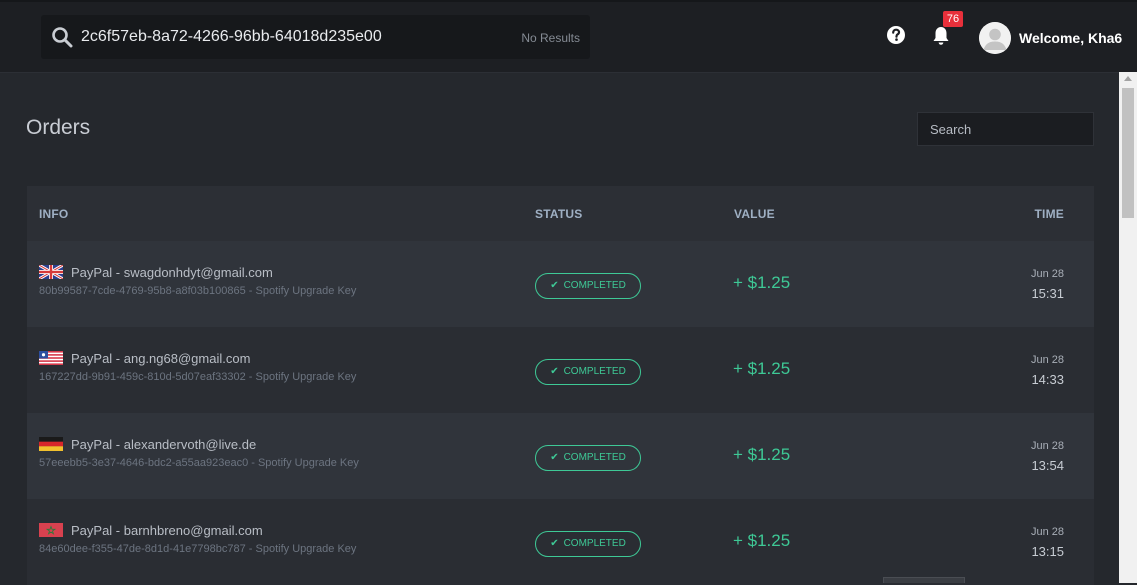 The height and width of the screenshot is (585, 1137). I want to click on liberia-flag-icon, so click(51, 358).